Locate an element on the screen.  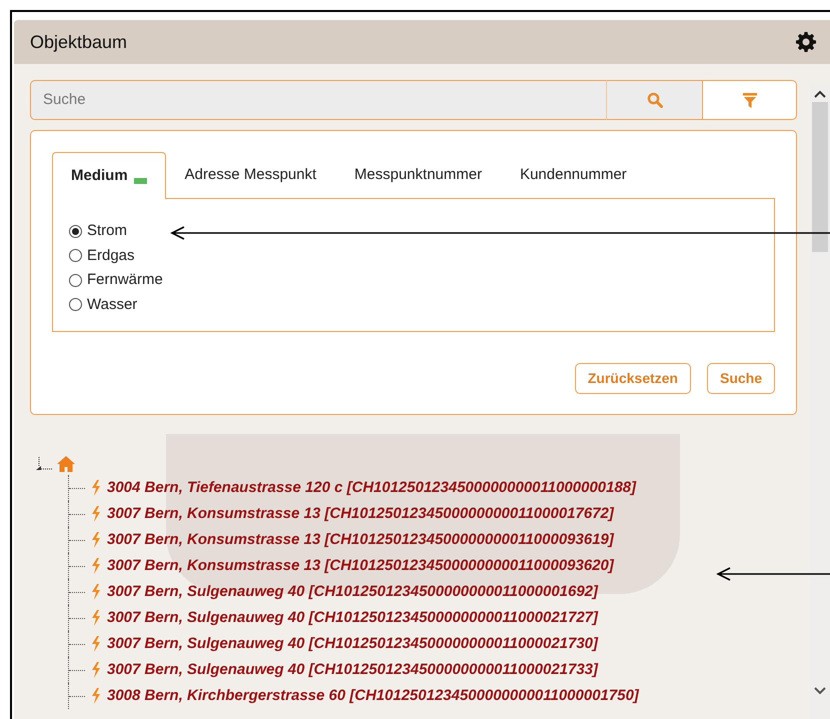
filter-icon is located at coordinates (749, 100).